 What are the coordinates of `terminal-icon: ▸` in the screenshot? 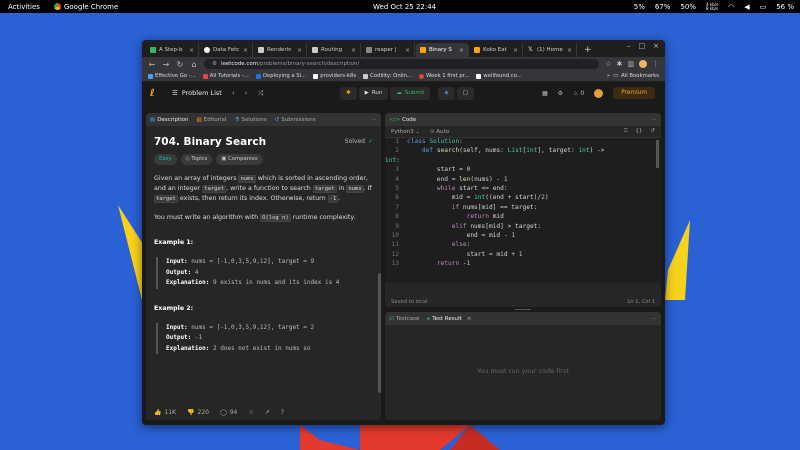 It's located at (429, 318).